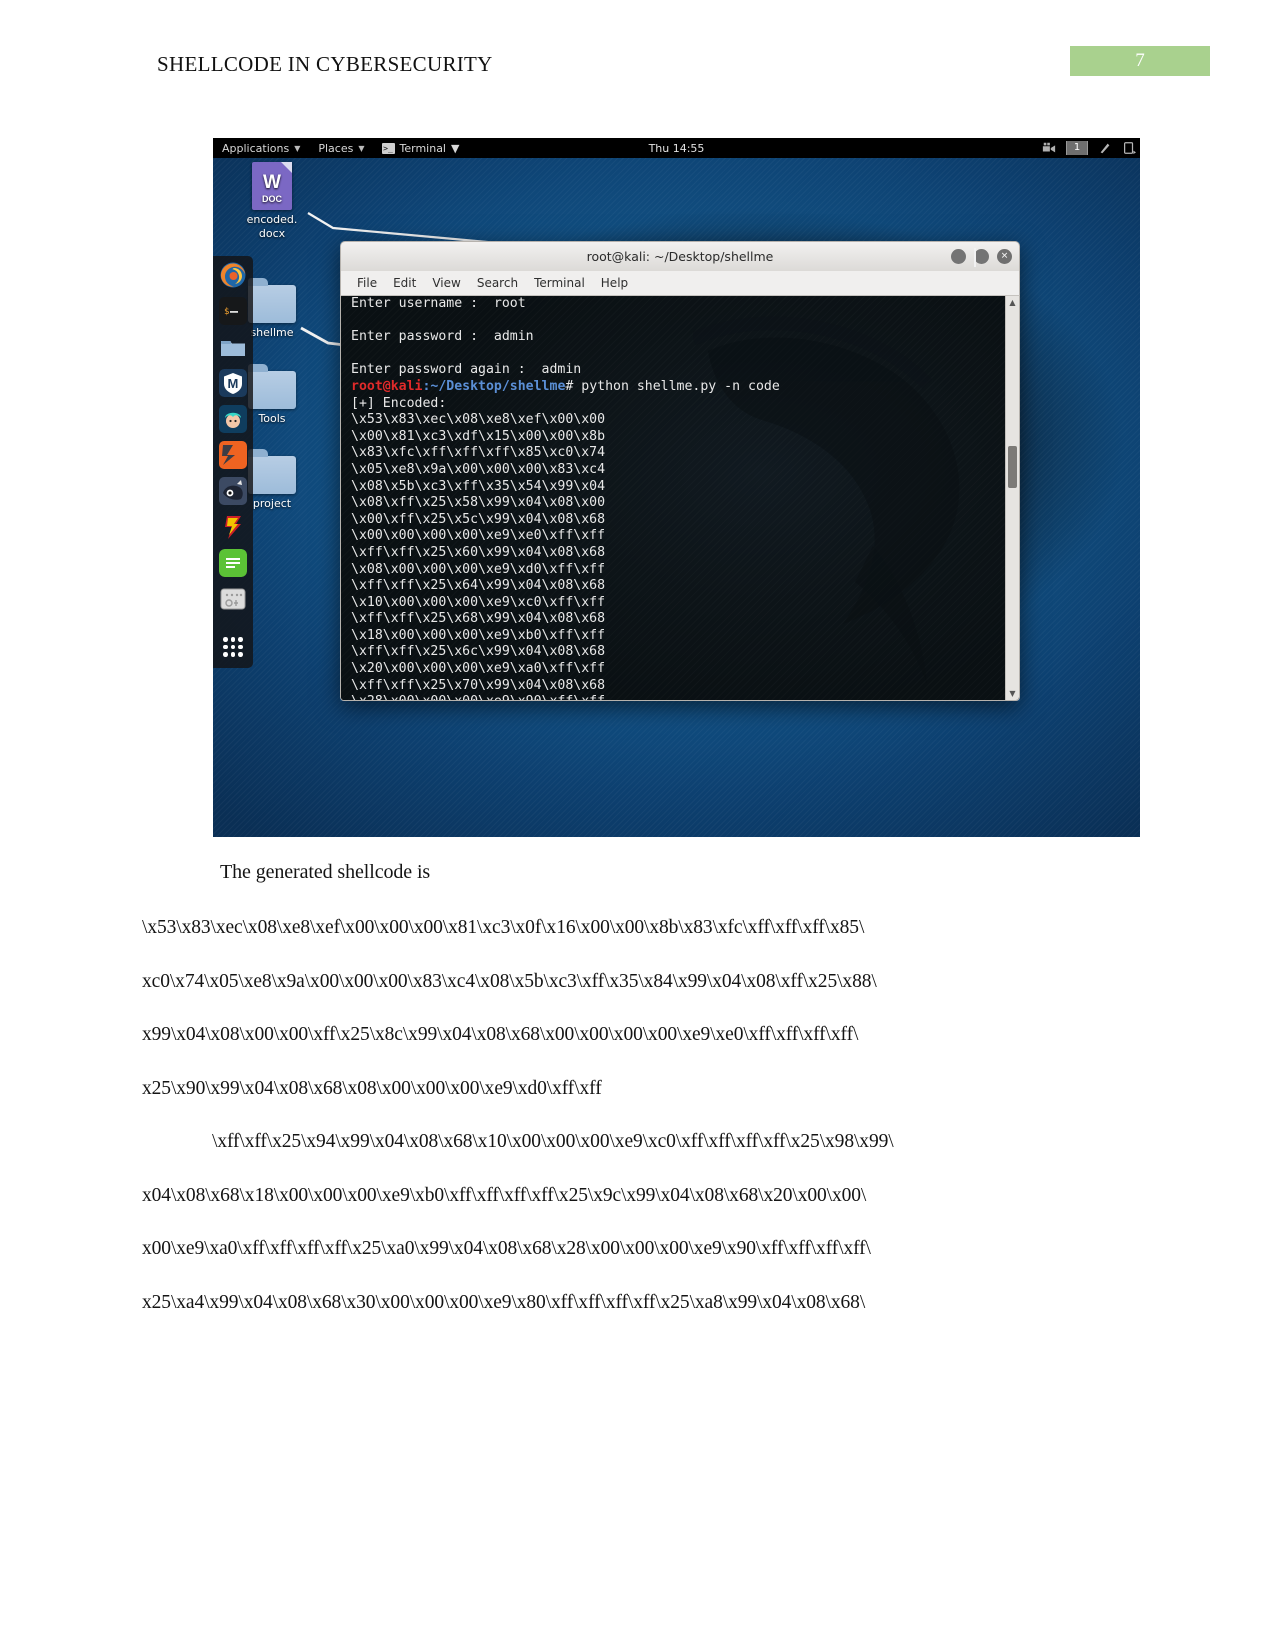 The image size is (1275, 1651). What do you see at coordinates (1129, 148) in the screenshot?
I see `power-icon` at bounding box center [1129, 148].